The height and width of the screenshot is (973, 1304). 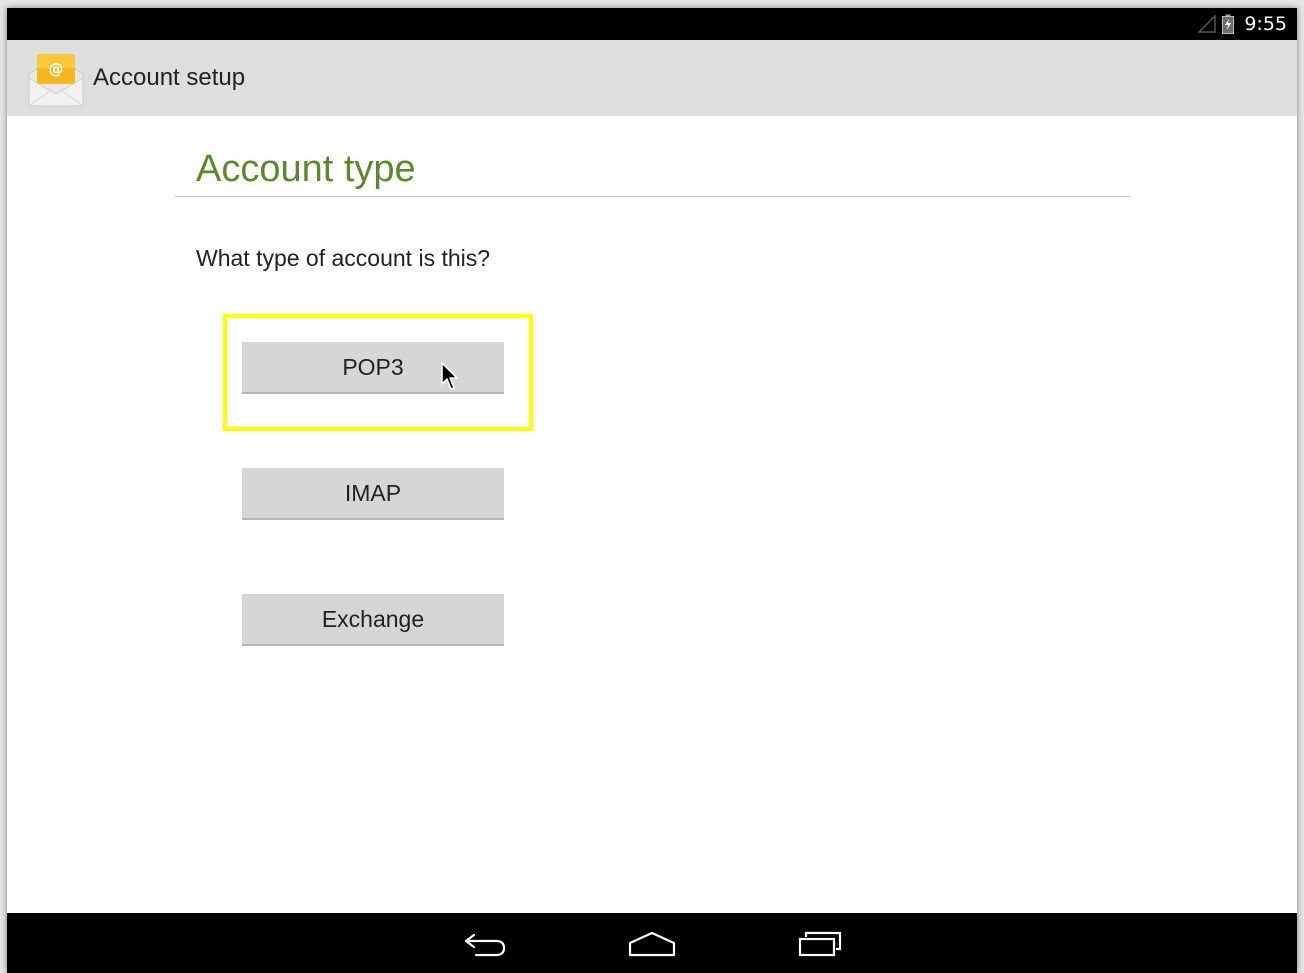 I want to click on battery-icon, so click(x=1228, y=24).